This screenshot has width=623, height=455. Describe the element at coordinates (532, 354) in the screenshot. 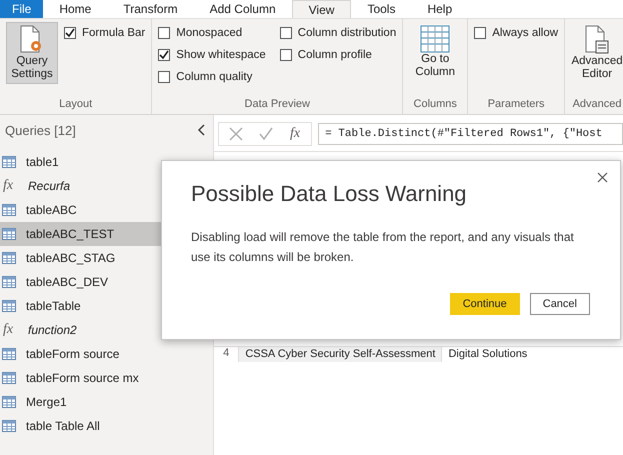

I see `table-cell: Digital Solutions` at that location.